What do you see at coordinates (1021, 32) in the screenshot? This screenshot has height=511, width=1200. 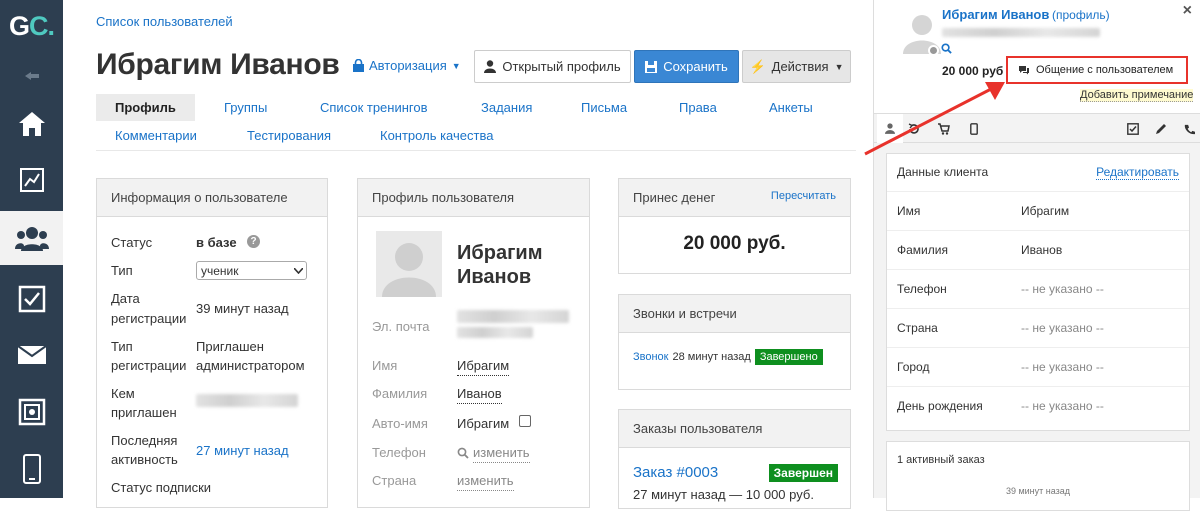 I see `side-email-redacted` at bounding box center [1021, 32].